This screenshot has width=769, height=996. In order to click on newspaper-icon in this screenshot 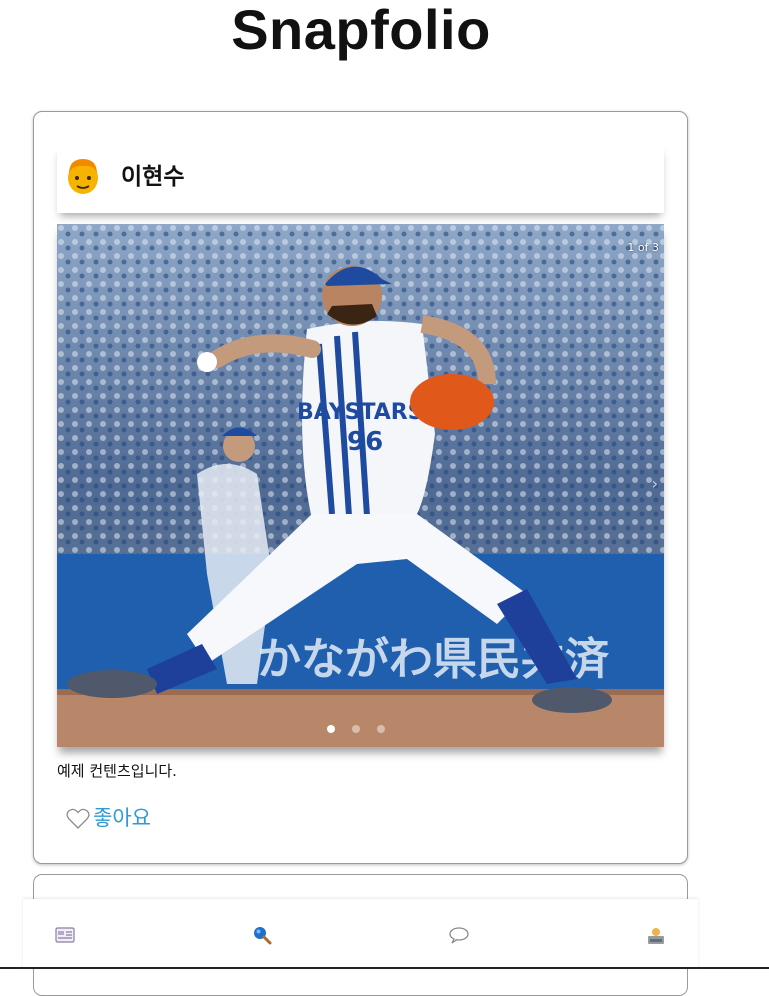, I will do `click(65, 935)`.